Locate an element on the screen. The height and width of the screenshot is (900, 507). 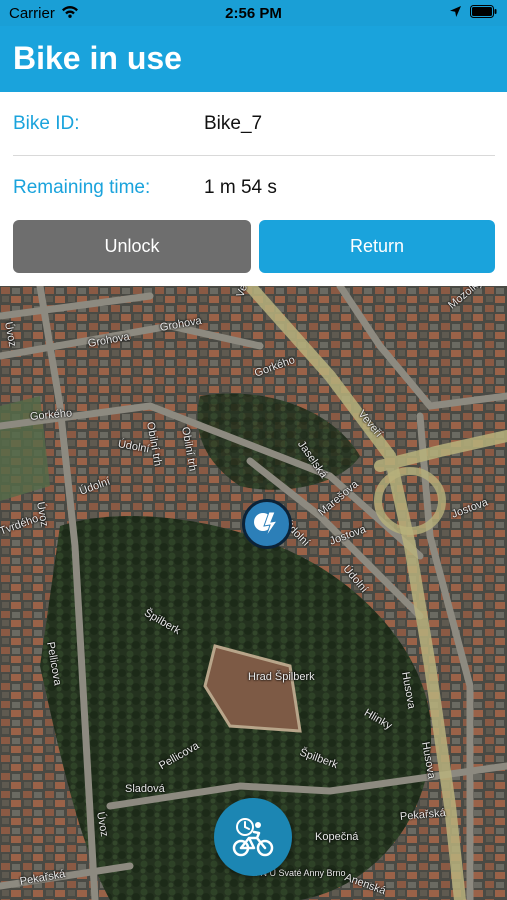
bike-id-label: Bike ID: is located at coordinates (46, 123).